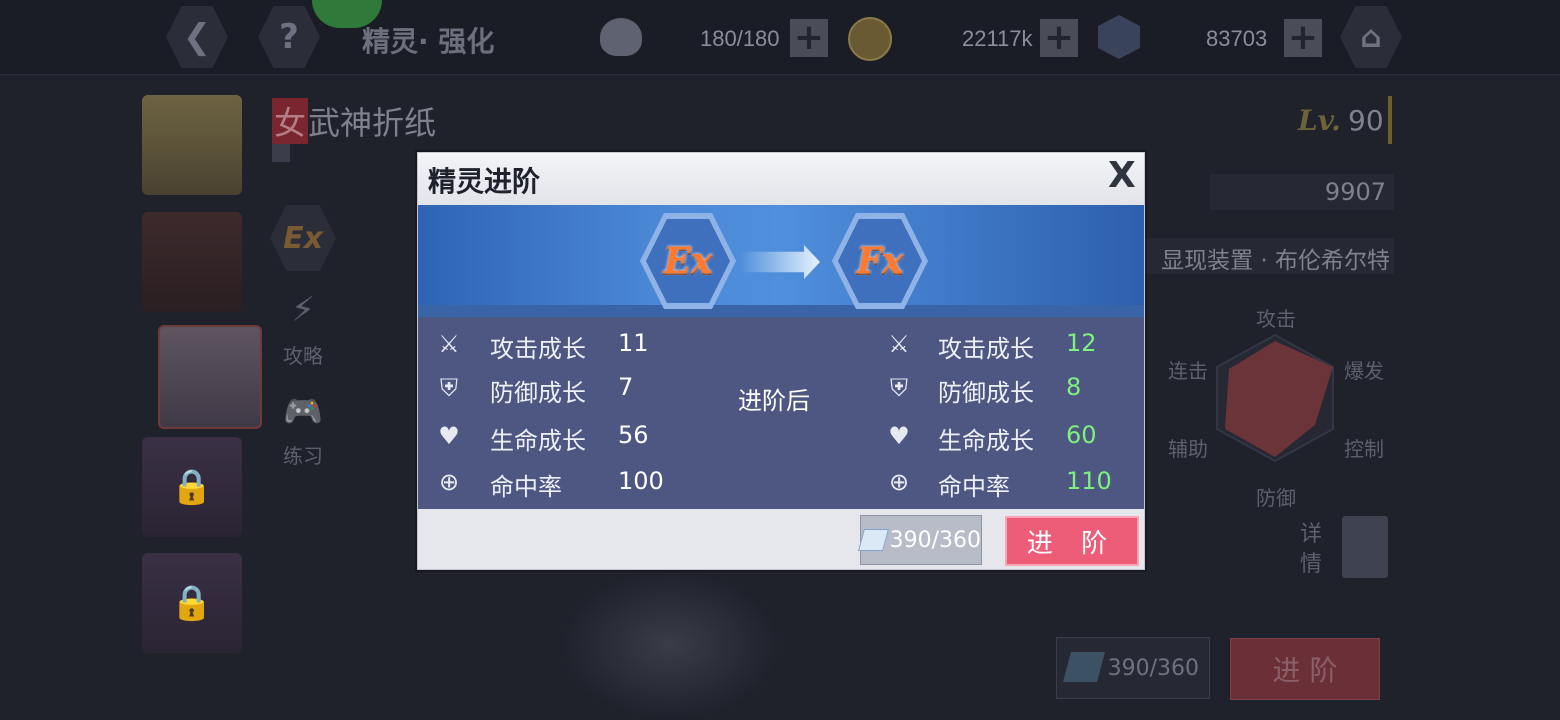 The height and width of the screenshot is (720, 1560). Describe the element at coordinates (781, 179) in the screenshot. I see `dialog-header: 精灵进阶 X` at that location.